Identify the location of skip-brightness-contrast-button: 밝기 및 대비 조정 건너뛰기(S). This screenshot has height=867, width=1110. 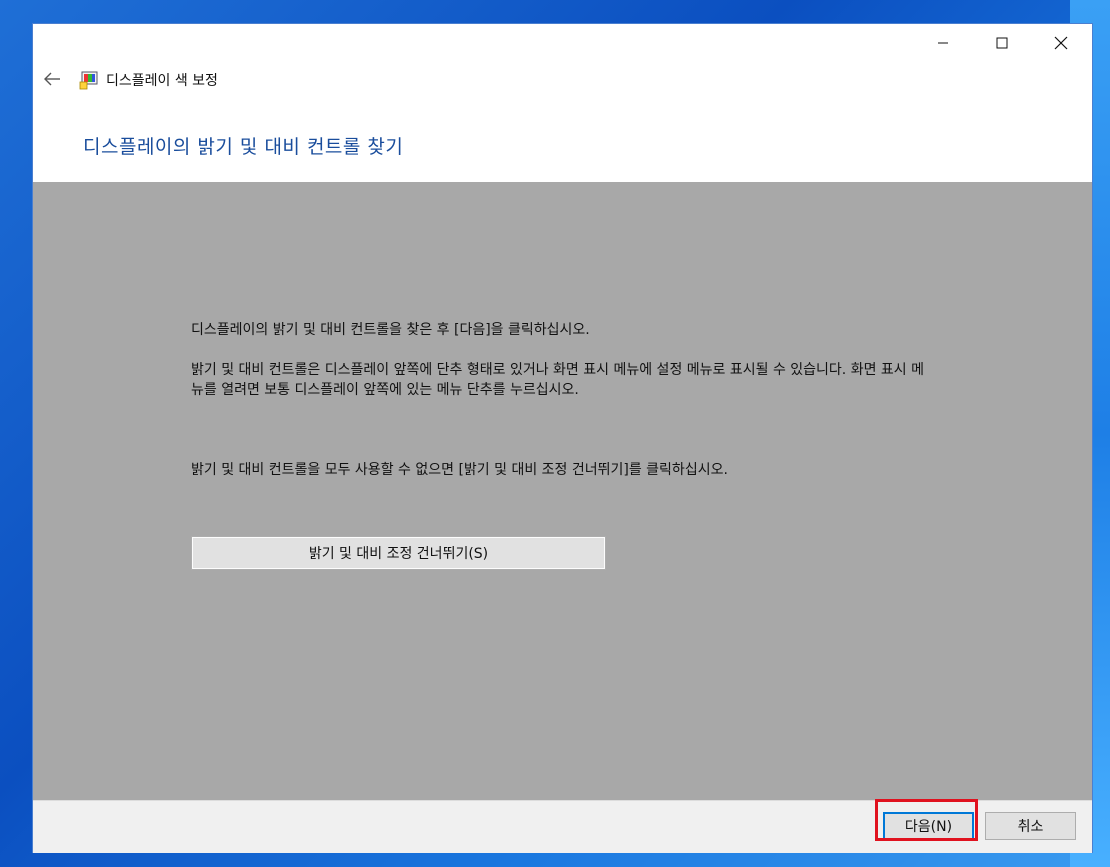
(398, 553).